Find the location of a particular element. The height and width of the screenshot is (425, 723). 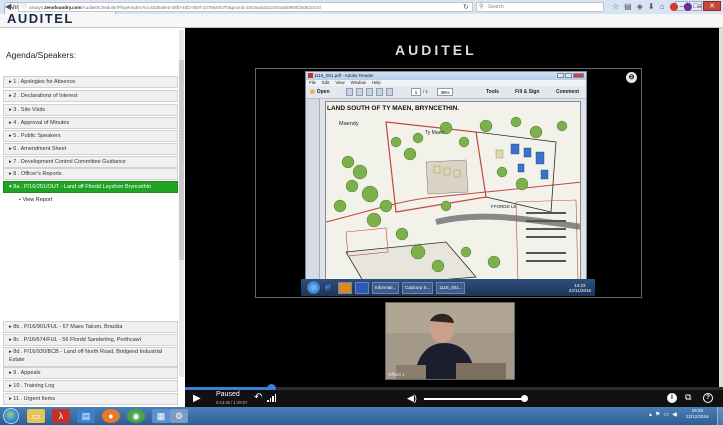

system-clock: 16:29 22/12/2016 is located at coordinates (697, 414).